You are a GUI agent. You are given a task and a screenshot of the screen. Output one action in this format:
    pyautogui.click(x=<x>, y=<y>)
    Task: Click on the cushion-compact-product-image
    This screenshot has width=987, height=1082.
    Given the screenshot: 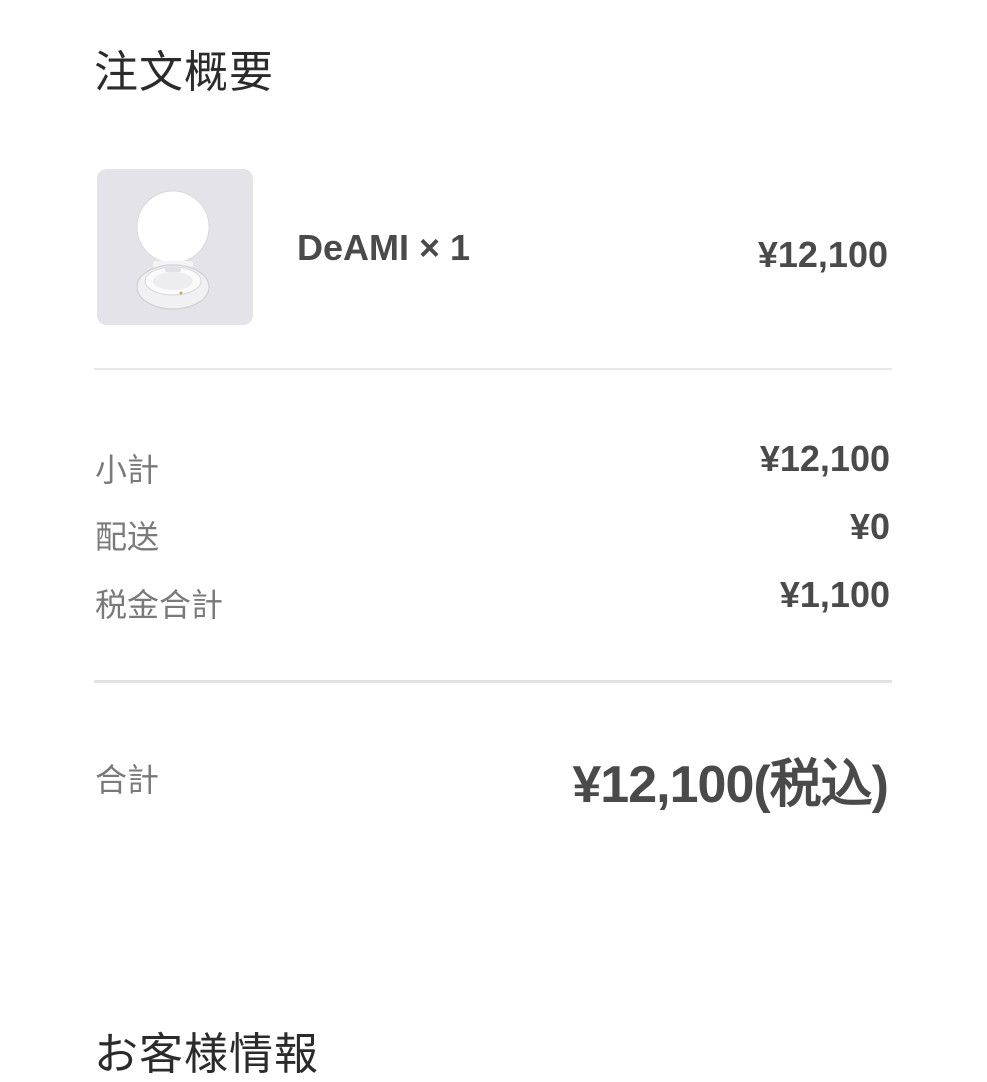 What is the action you would take?
    pyautogui.click(x=175, y=247)
    